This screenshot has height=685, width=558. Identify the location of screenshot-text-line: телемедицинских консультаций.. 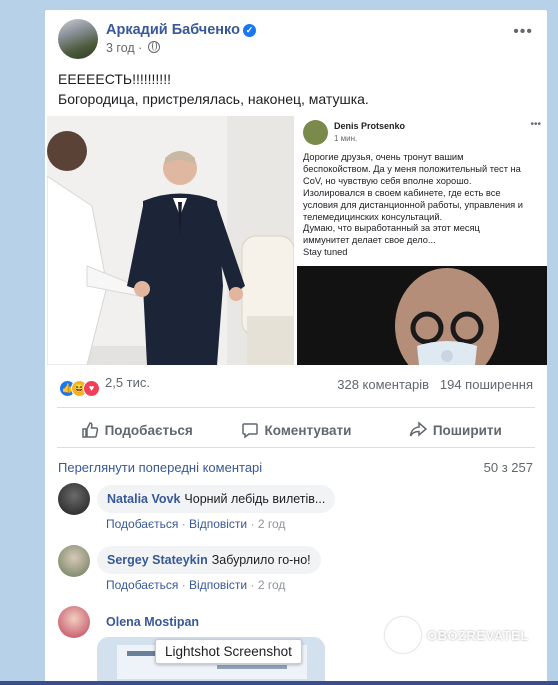
(373, 216).